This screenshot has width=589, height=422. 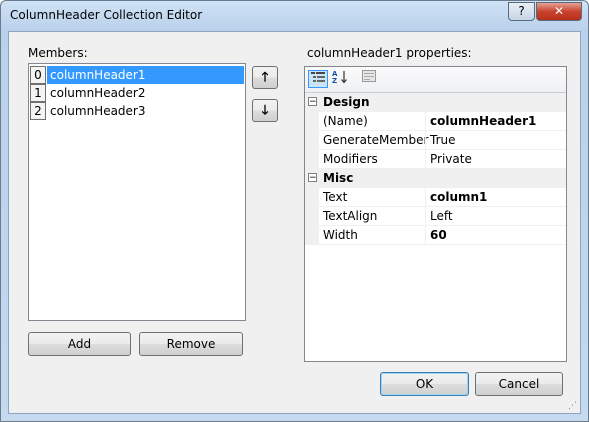 What do you see at coordinates (38, 111) in the screenshot?
I see `list-item-index: 2` at bounding box center [38, 111].